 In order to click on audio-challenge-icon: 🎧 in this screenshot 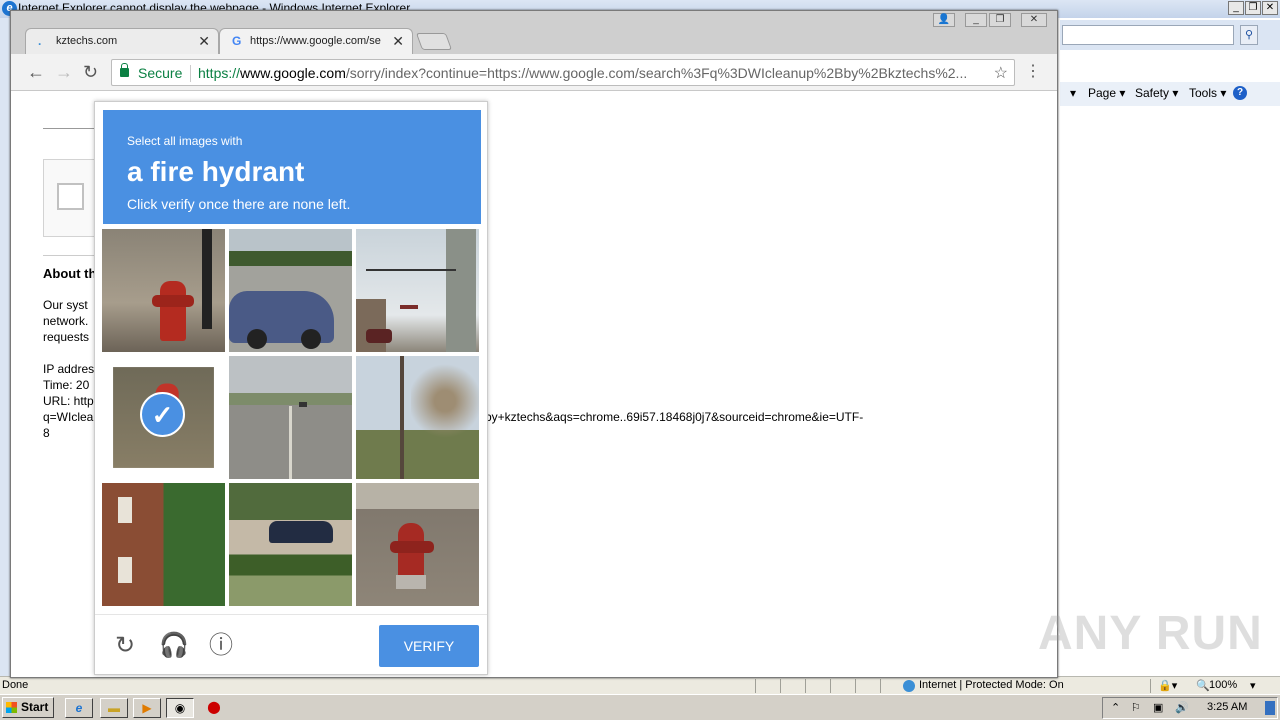, I will do `click(174, 646)`.